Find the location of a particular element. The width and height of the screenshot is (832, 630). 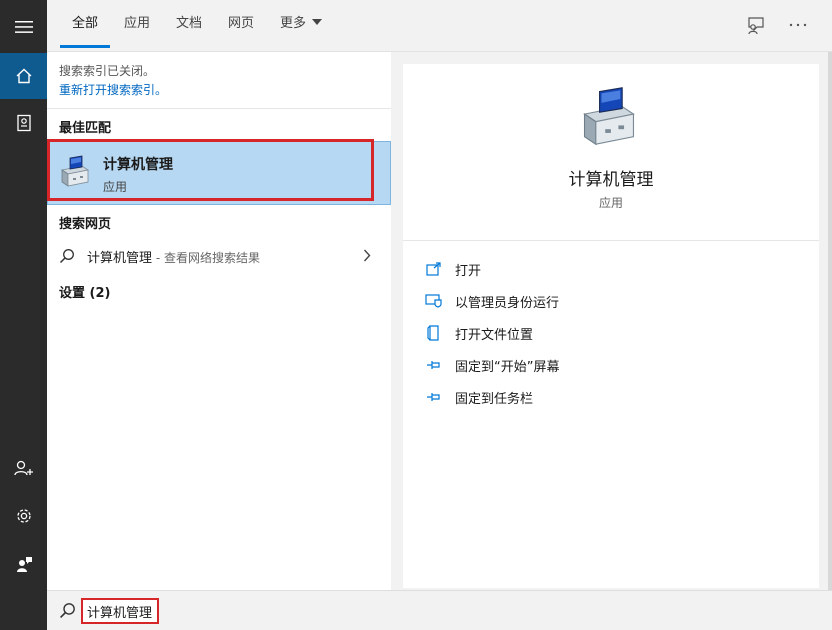

detail-title: 计算机管理 is located at coordinates (611, 180).